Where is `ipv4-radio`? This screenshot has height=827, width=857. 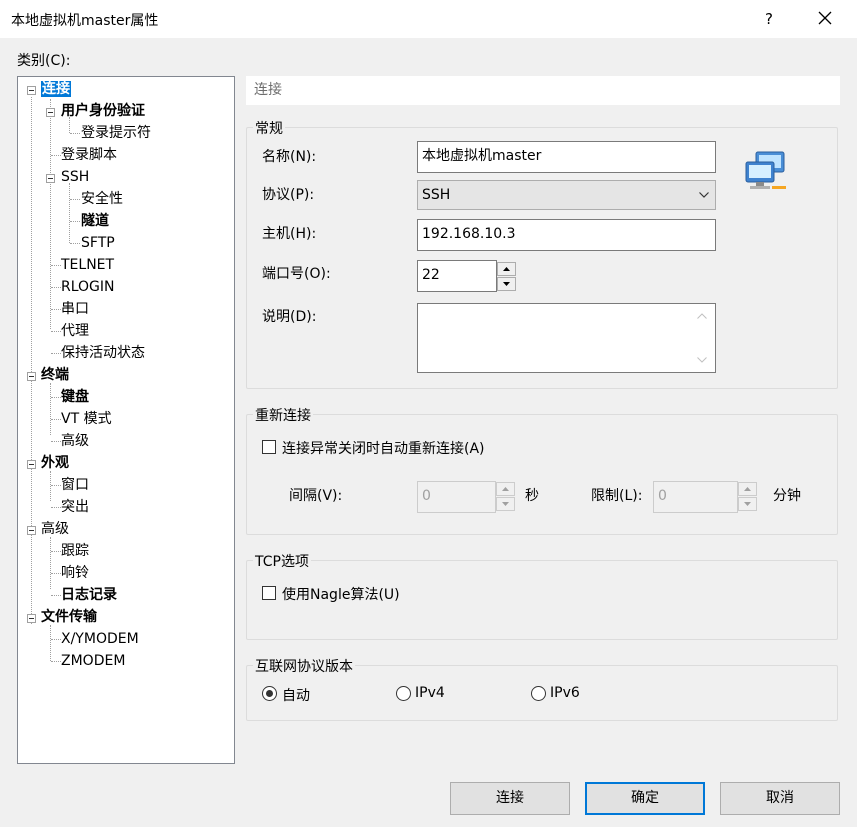
ipv4-radio is located at coordinates (403, 693).